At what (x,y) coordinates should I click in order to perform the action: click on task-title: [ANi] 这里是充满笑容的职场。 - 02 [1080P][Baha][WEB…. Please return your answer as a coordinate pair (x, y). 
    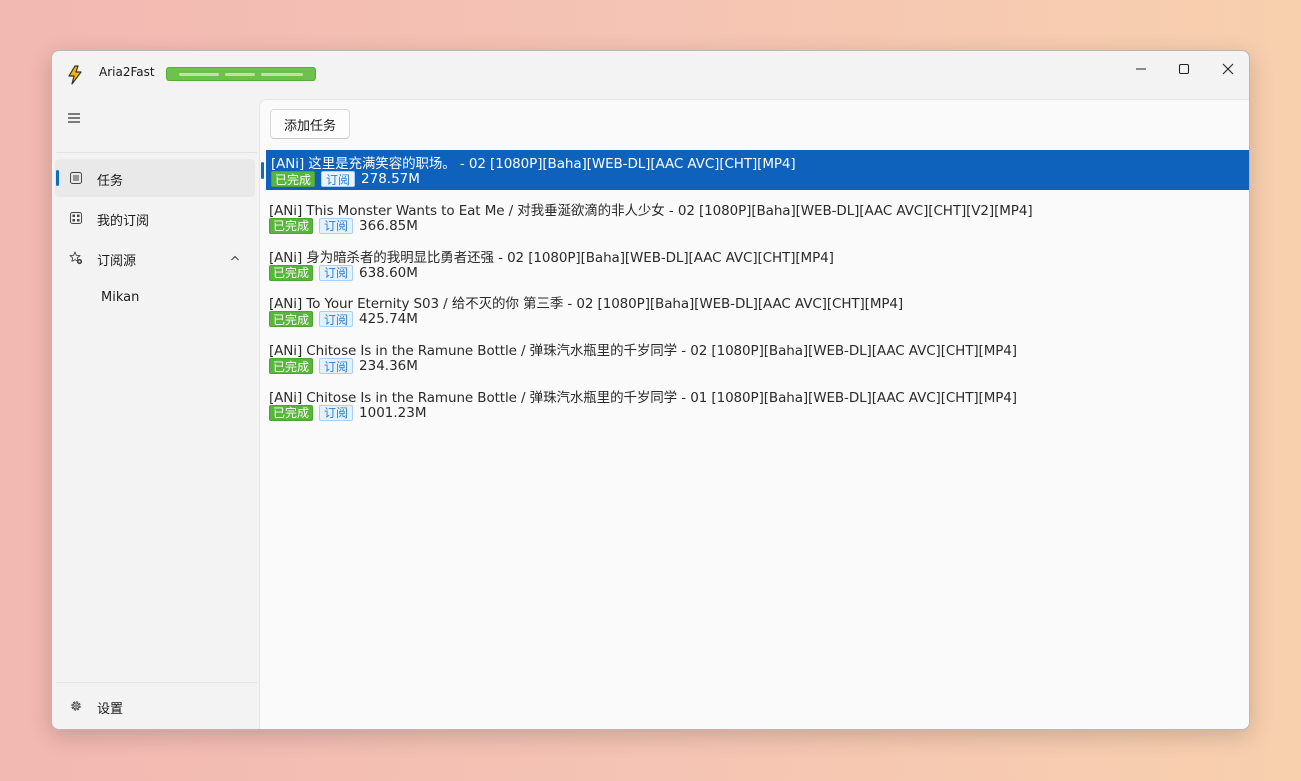
    Looking at the image, I should click on (533, 164).